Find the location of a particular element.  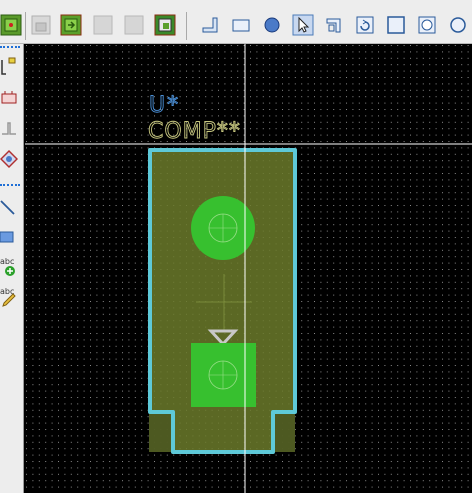

add-text-icon: abc is located at coordinates (9, 267).